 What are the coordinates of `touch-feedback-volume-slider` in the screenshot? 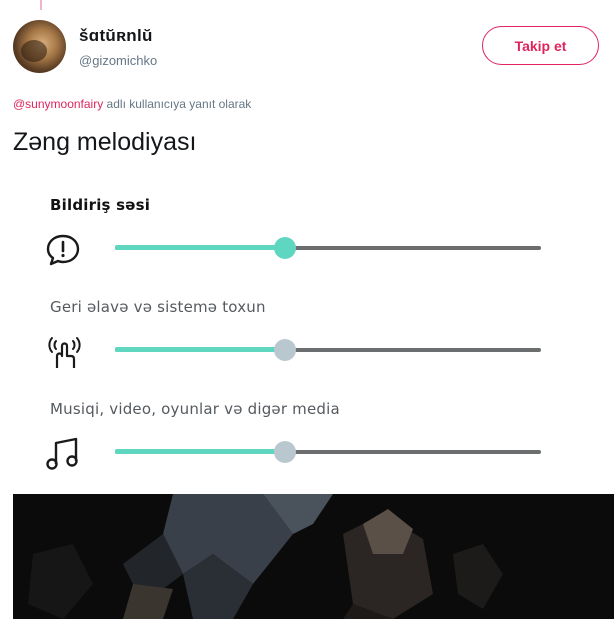 It's located at (328, 350).